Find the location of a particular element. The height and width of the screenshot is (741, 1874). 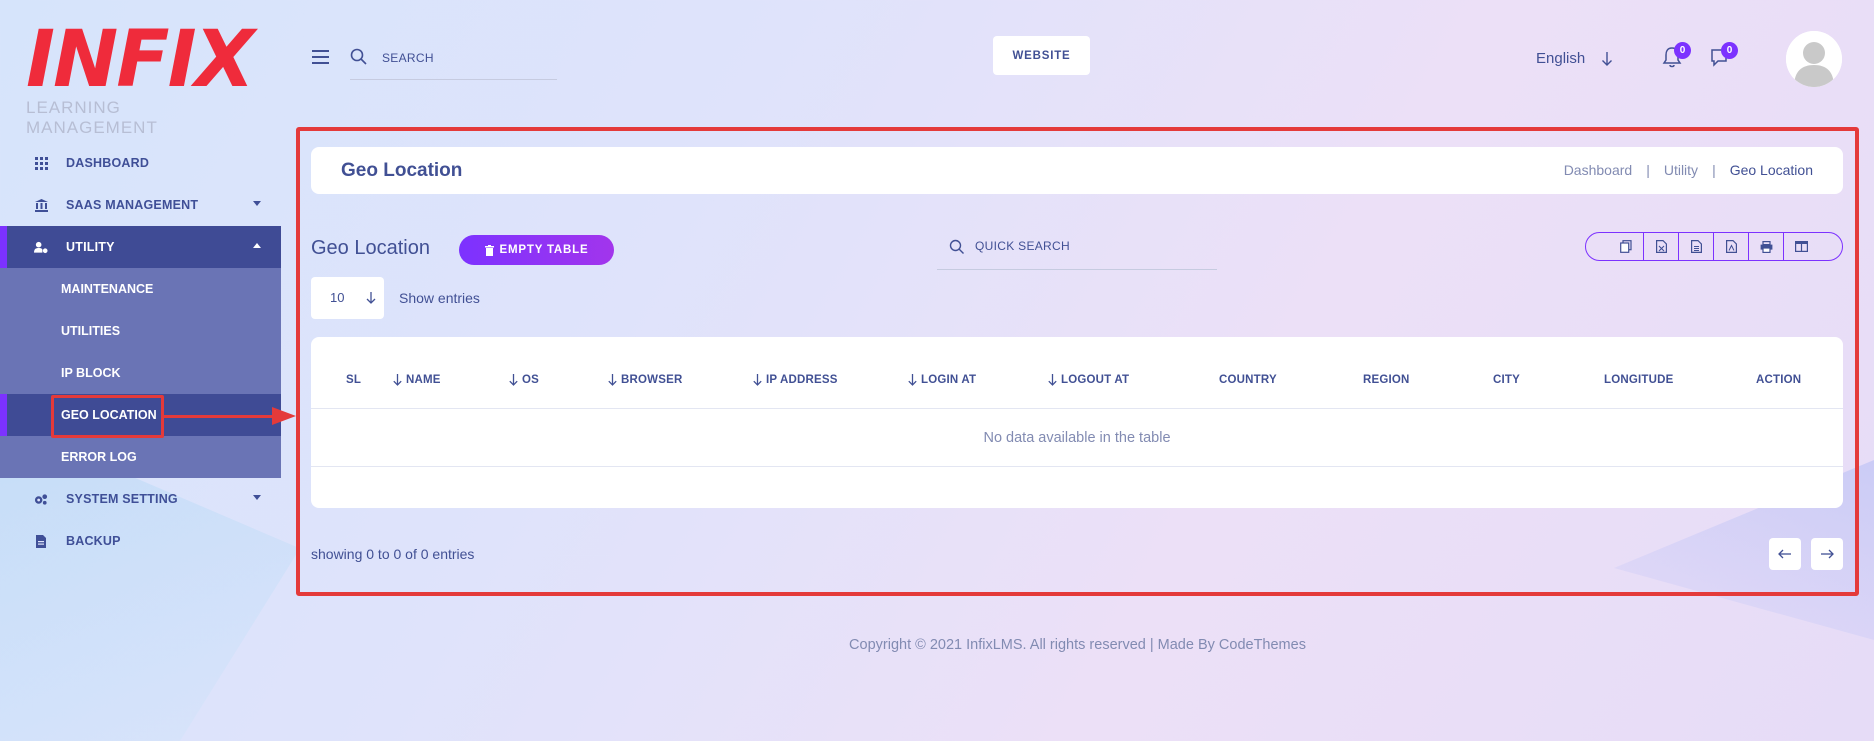

messages-button: 0 is located at coordinates (1723, 57).